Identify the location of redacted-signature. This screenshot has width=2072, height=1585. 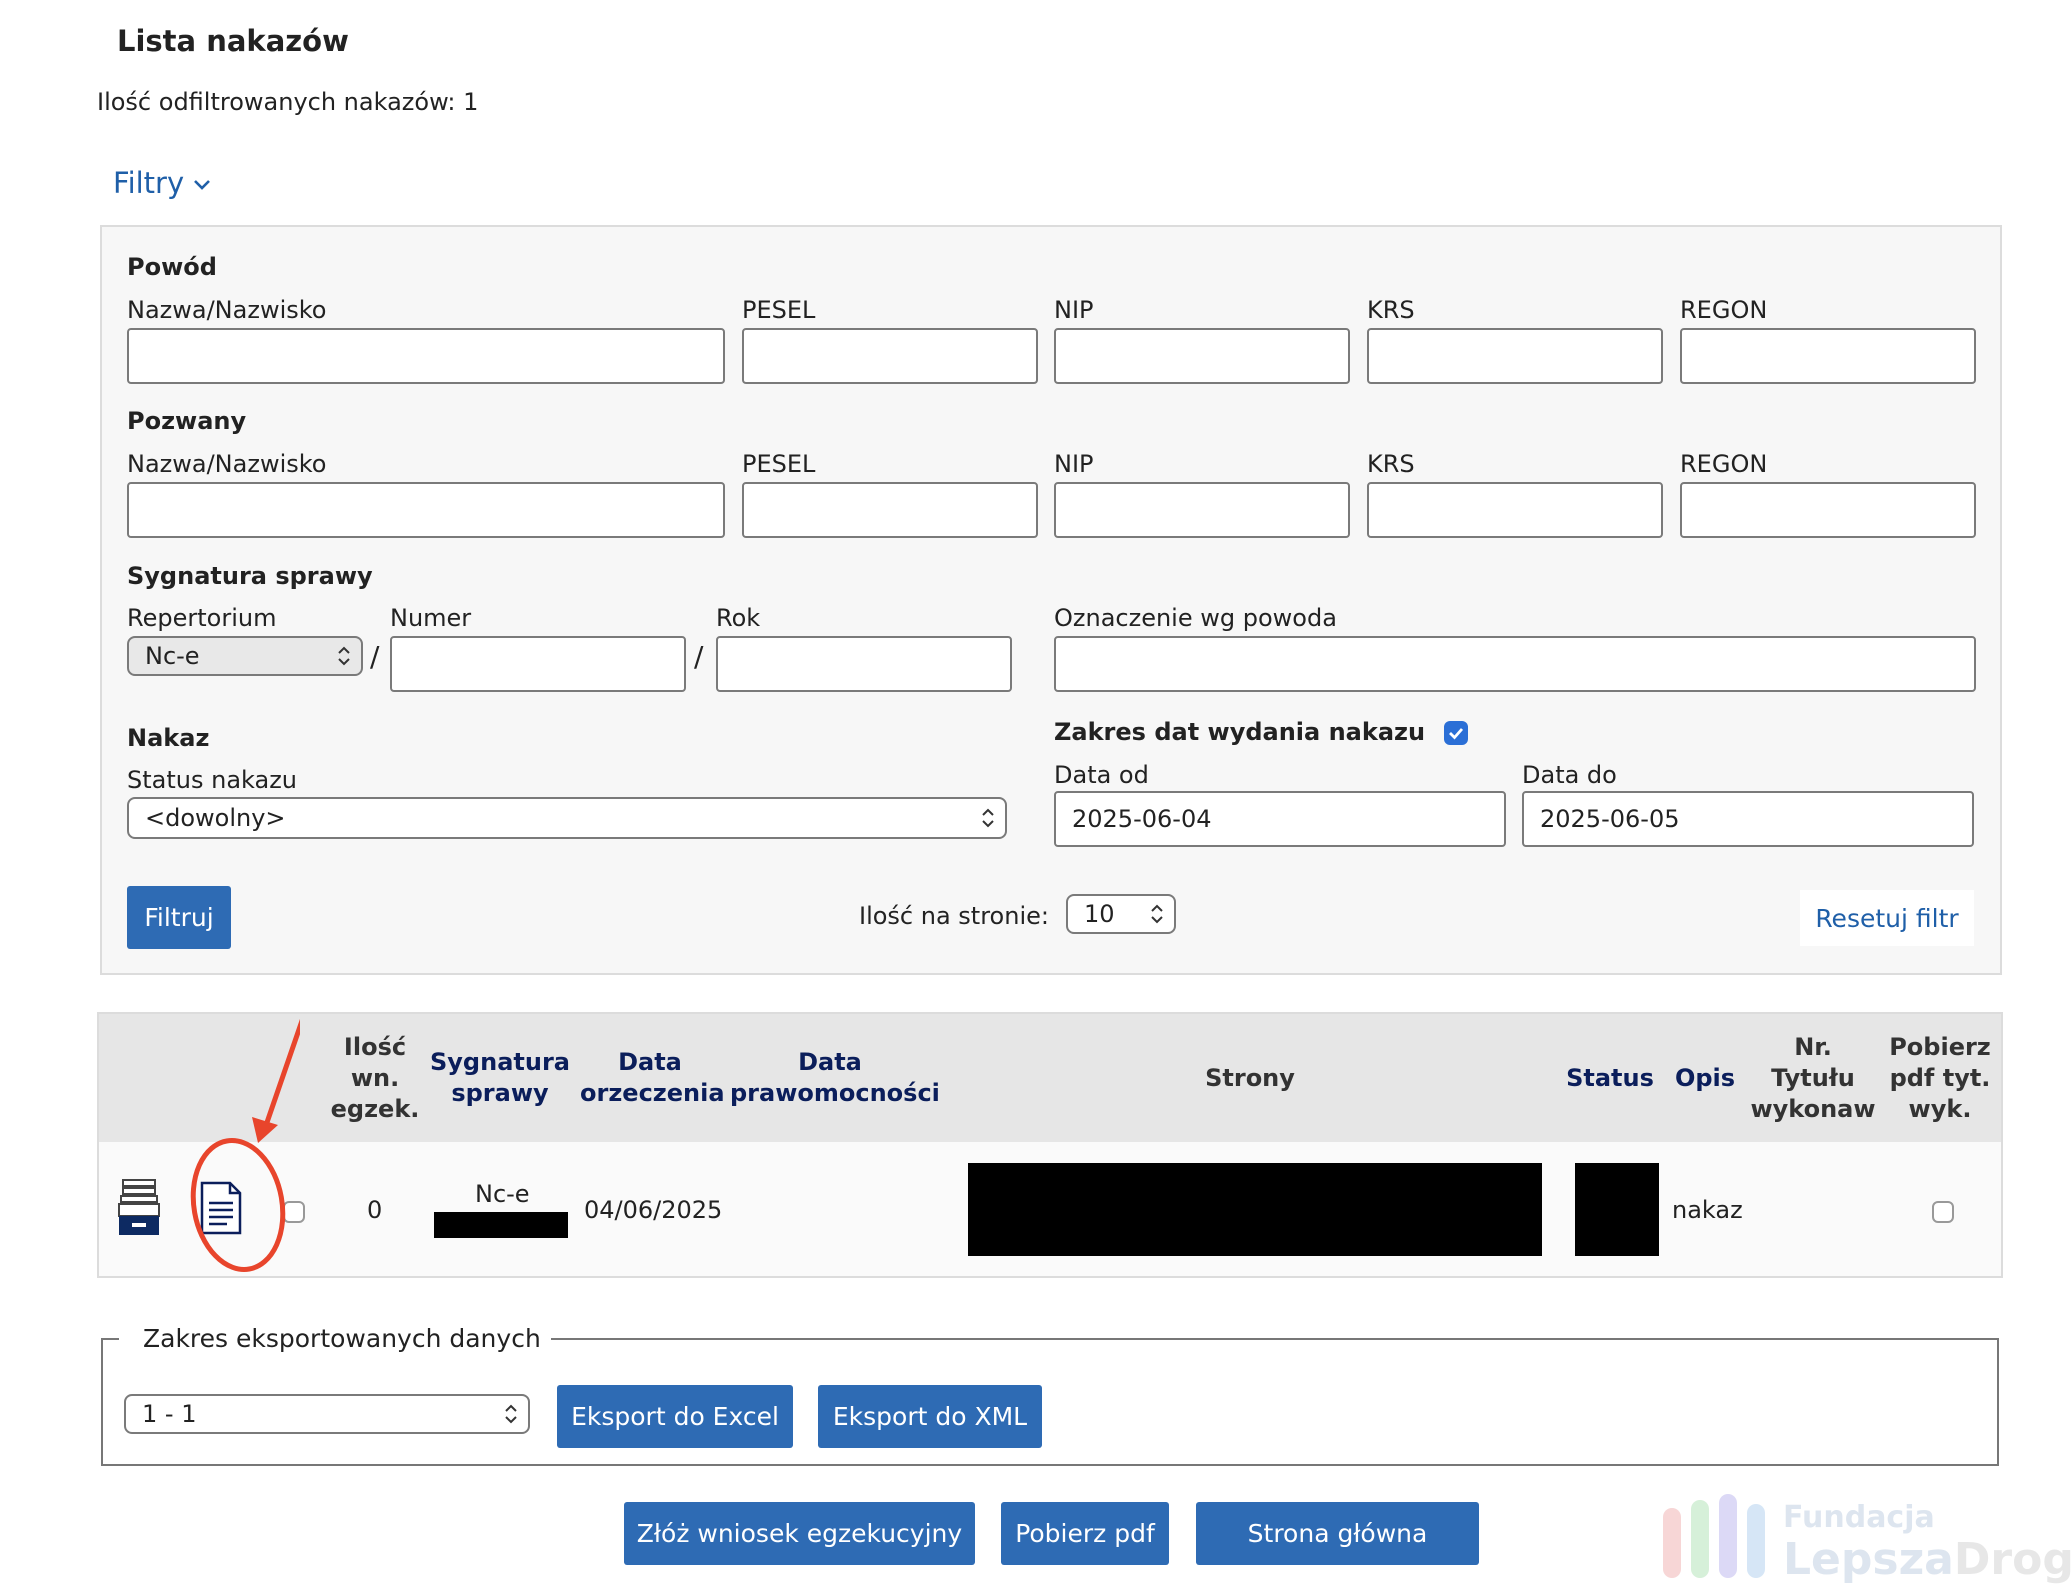
(501, 1225).